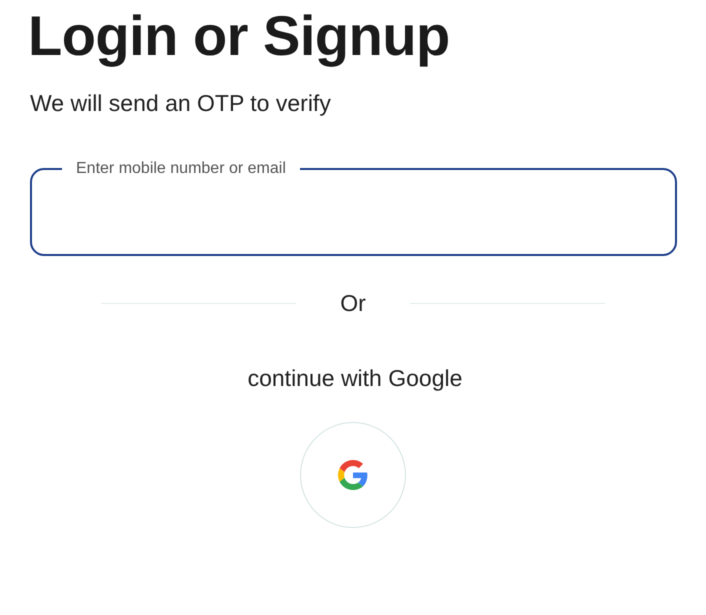  Describe the element at coordinates (181, 103) in the screenshot. I see `subtitle: We will send an OTP to verify` at that location.